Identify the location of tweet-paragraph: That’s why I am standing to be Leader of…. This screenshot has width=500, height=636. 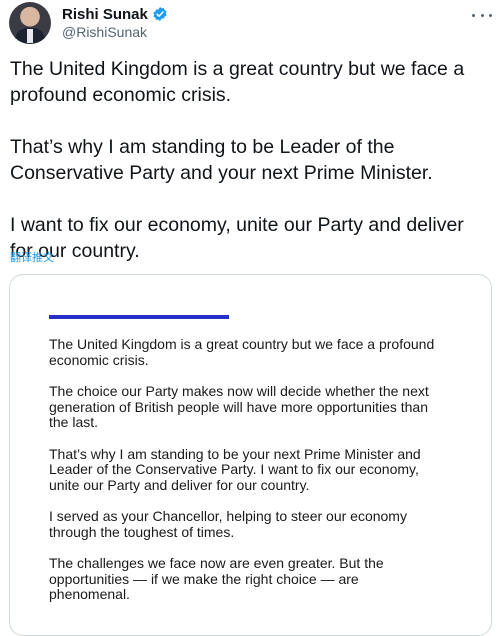
(221, 160).